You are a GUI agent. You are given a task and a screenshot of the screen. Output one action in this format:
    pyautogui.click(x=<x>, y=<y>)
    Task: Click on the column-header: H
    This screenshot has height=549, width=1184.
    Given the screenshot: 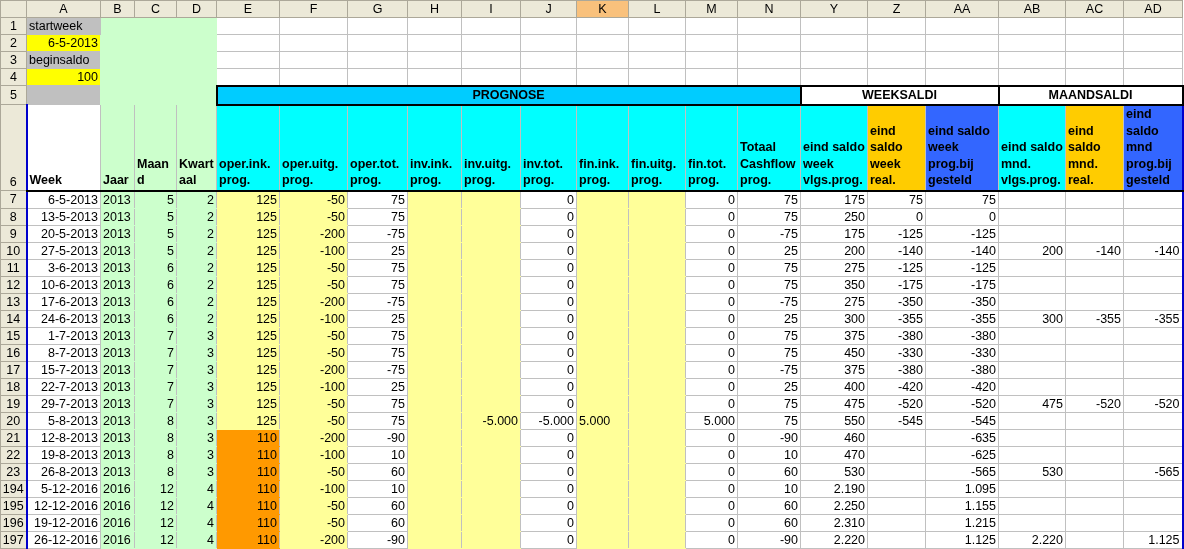 What is the action you would take?
    pyautogui.click(x=434, y=9)
    